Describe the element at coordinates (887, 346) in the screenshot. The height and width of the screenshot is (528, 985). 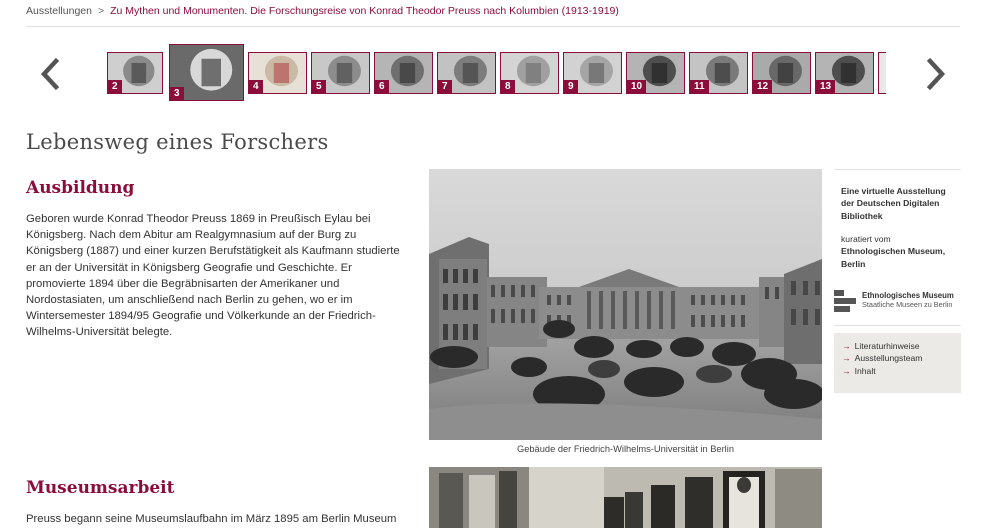
I see `link-label: Literaturhinweise` at that location.